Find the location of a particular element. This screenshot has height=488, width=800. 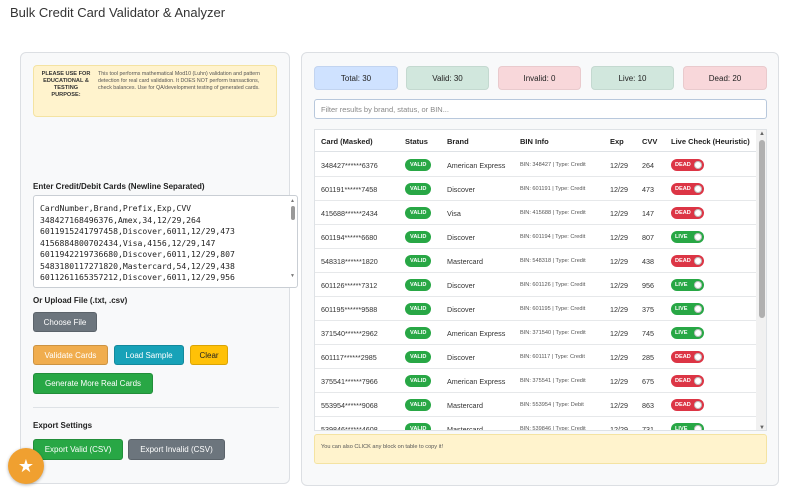

cell-card: 553954******9068 is located at coordinates (349, 405).